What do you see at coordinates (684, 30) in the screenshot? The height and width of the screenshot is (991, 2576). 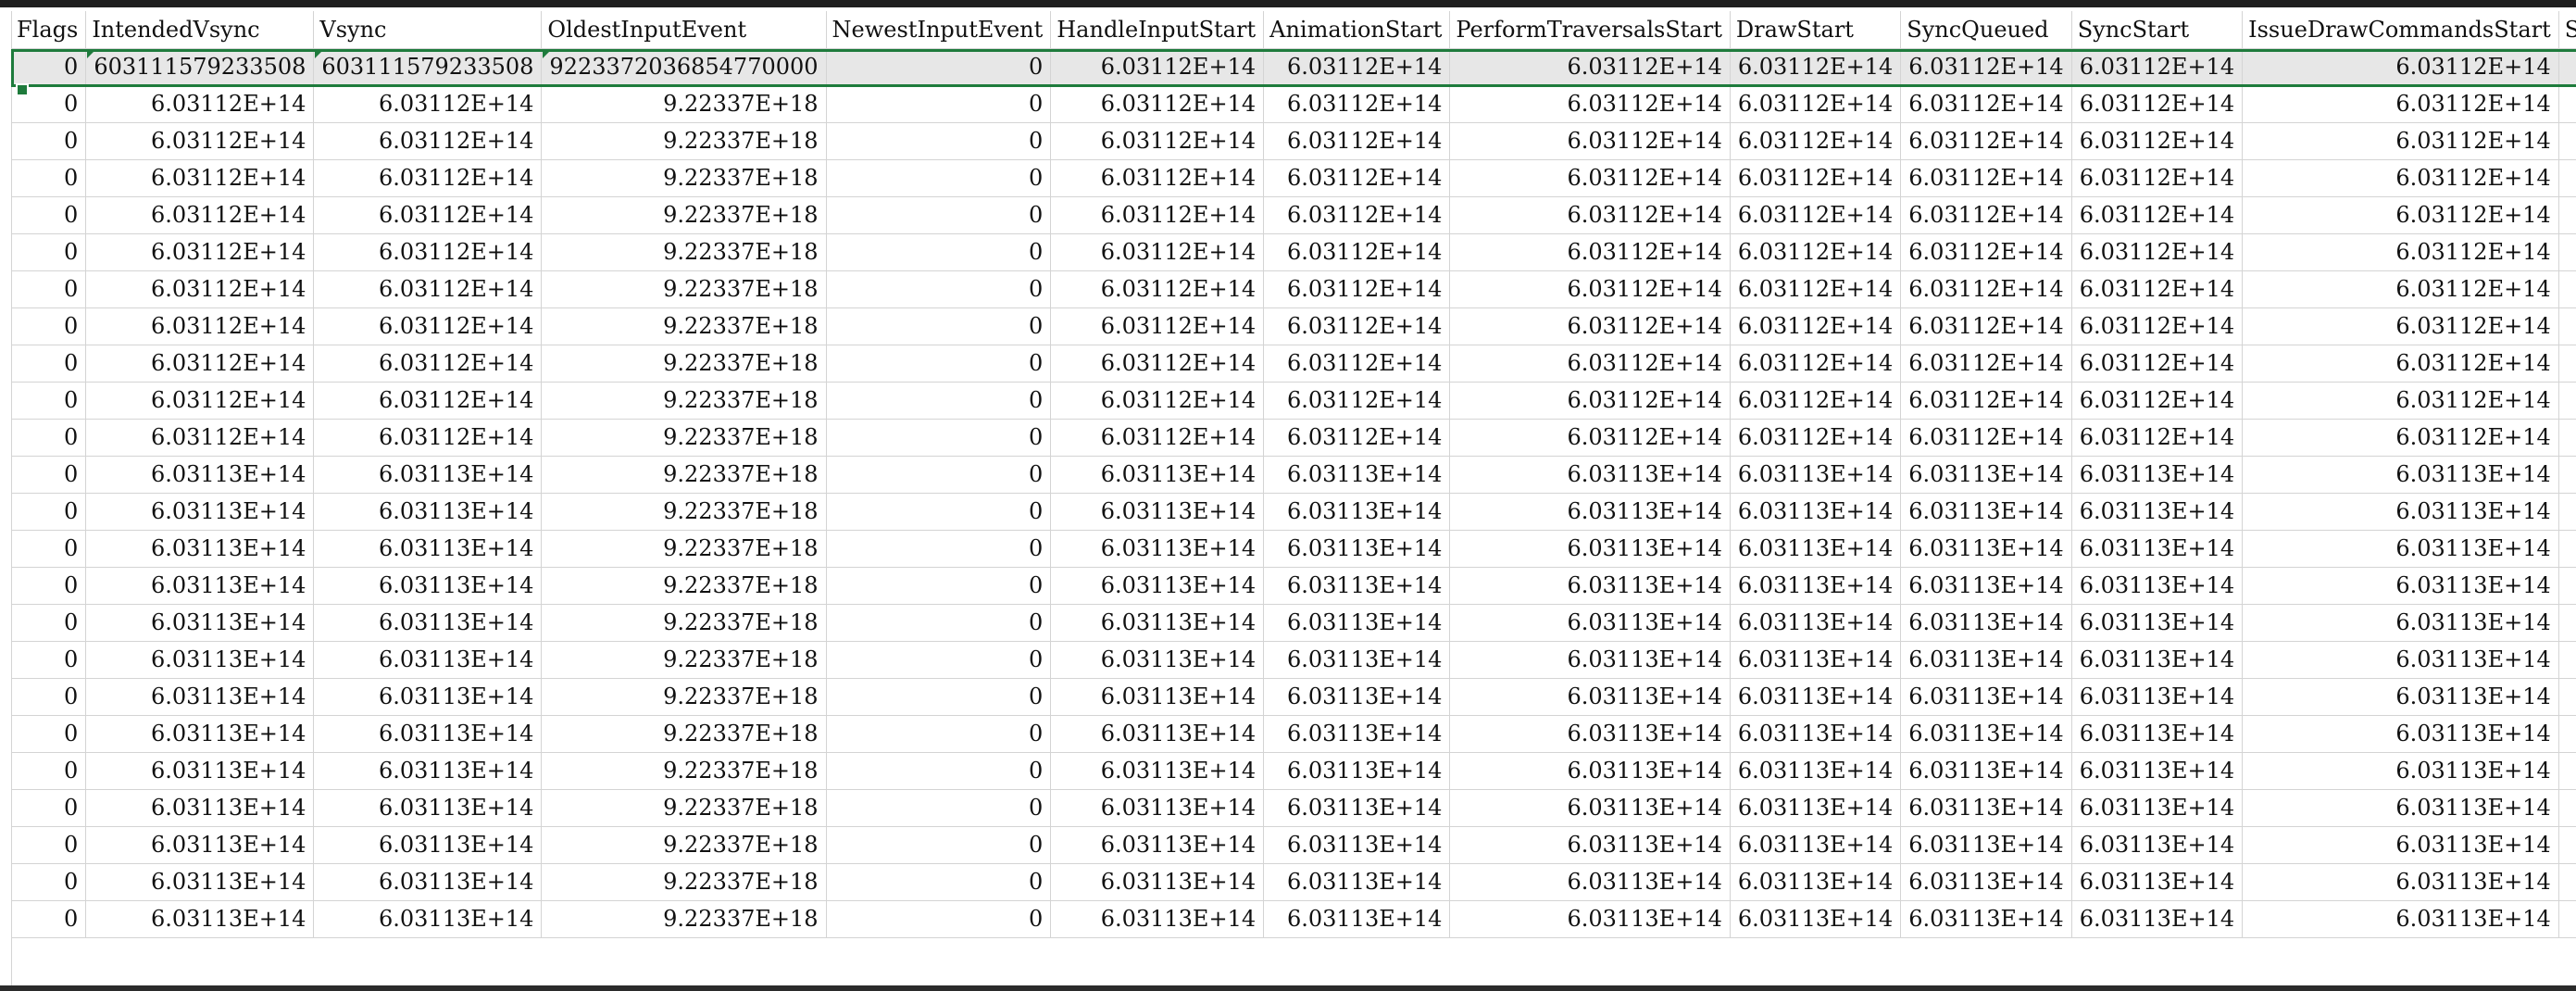 I see `column-header: OldestInputEvent` at bounding box center [684, 30].